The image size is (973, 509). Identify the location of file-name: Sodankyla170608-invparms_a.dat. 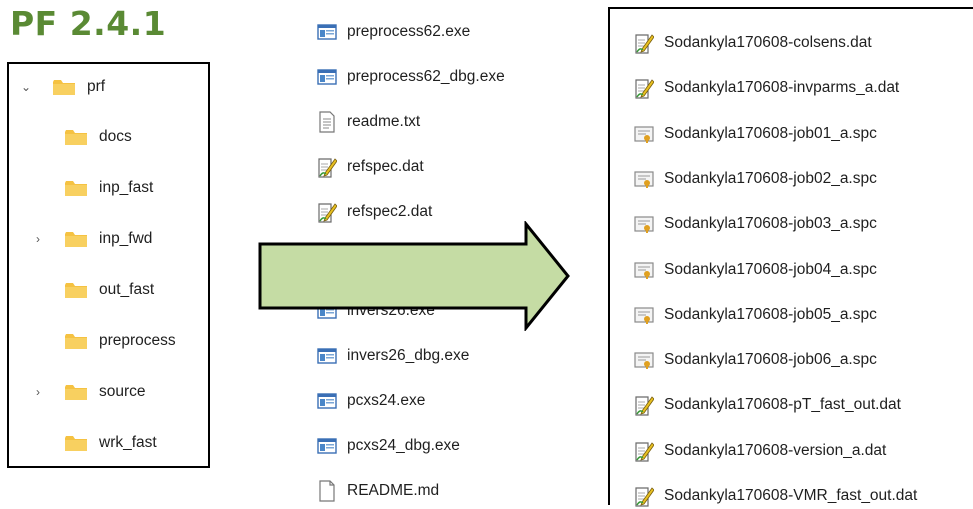
(782, 88).